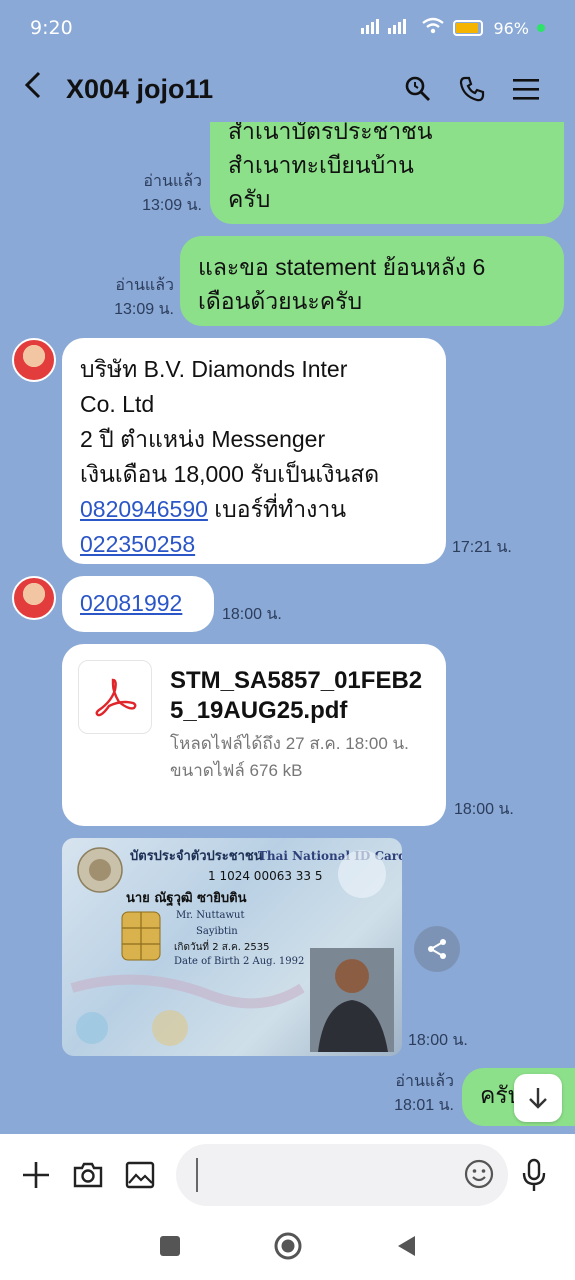 The height and width of the screenshot is (1280, 575). Describe the element at coordinates (277, 509) in the screenshot. I see `message-text-fragment: เบอร์ที่ทำงาน` at that location.